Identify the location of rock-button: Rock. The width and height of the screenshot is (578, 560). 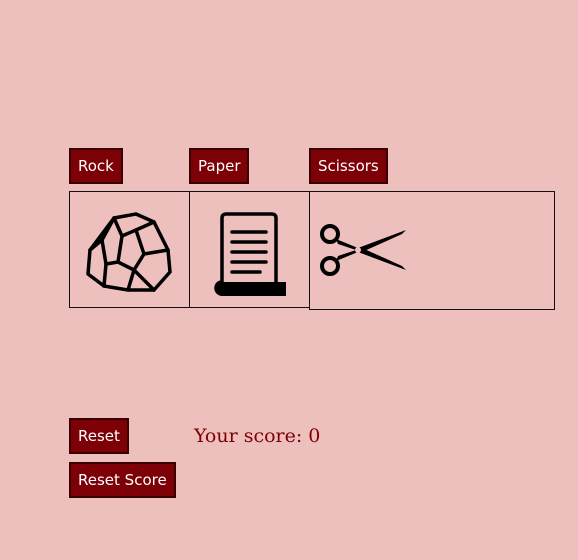
(96, 166).